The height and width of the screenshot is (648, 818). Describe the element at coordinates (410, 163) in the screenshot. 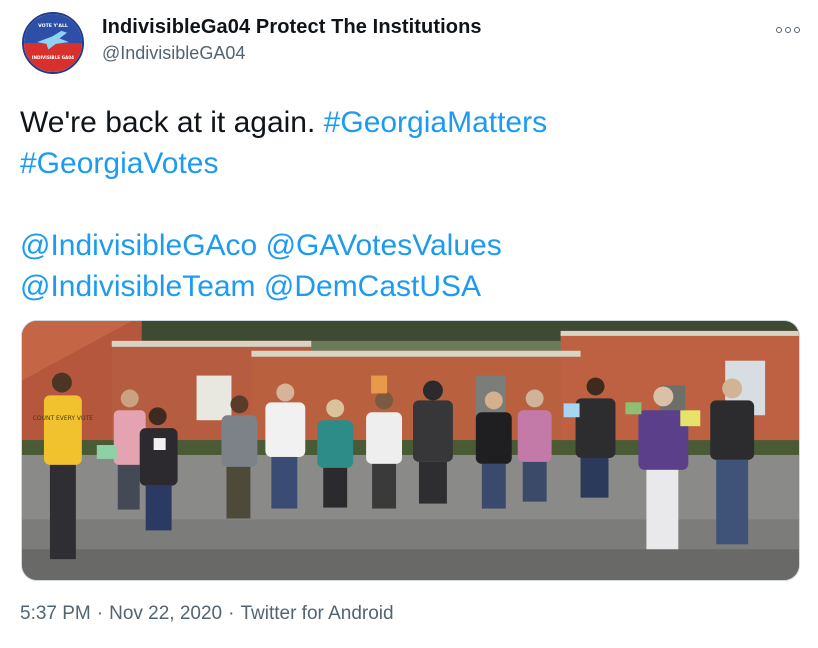

I see `tweet-text-line-2: #GeorgiaVotes` at that location.